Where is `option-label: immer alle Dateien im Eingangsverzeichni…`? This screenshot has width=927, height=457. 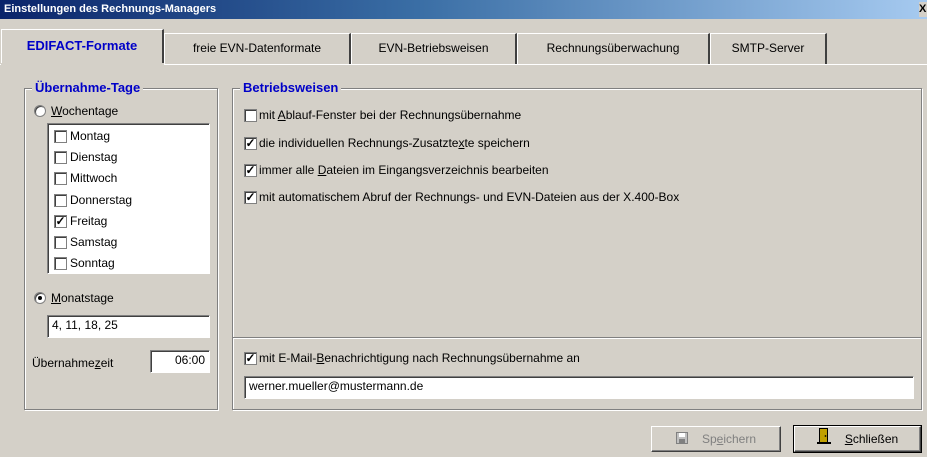
option-label: immer alle Dateien im Eingangsverzeichni… is located at coordinates (404, 170).